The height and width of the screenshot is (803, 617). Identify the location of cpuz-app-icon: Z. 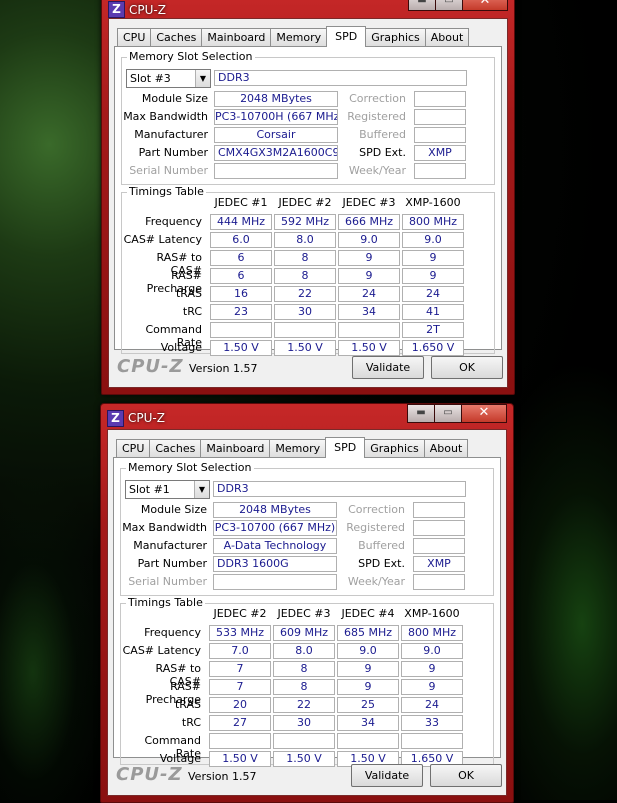
(115, 418).